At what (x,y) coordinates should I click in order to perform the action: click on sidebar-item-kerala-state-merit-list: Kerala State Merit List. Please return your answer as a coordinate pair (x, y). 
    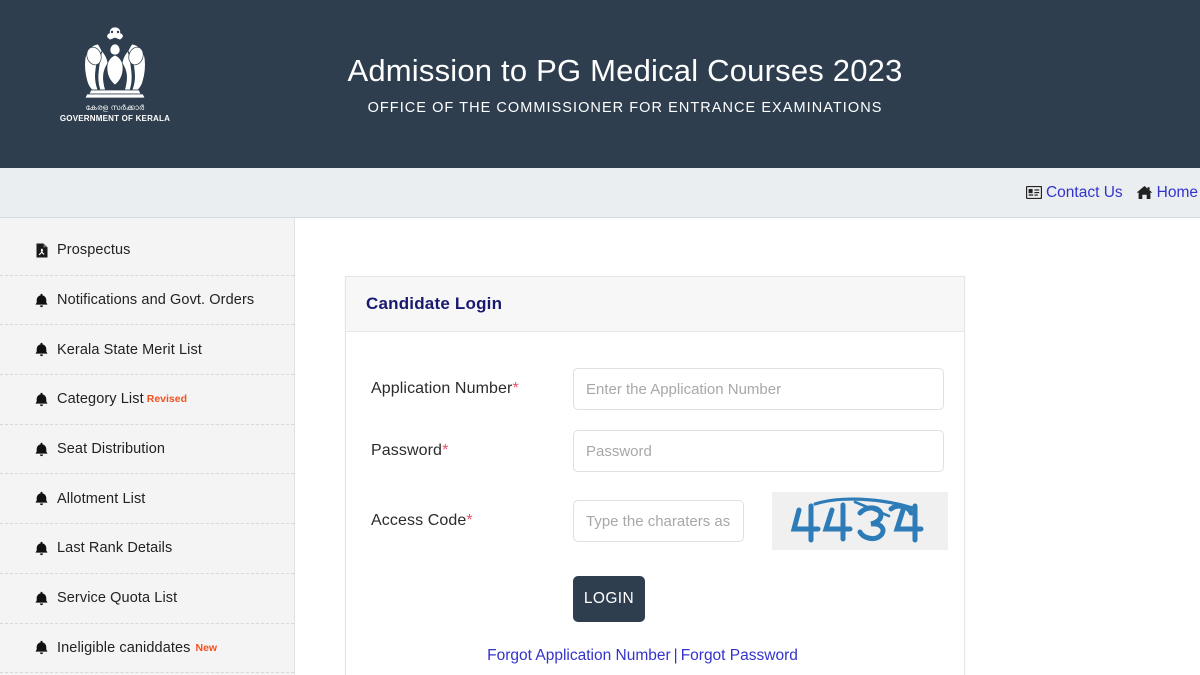
    Looking at the image, I should click on (147, 350).